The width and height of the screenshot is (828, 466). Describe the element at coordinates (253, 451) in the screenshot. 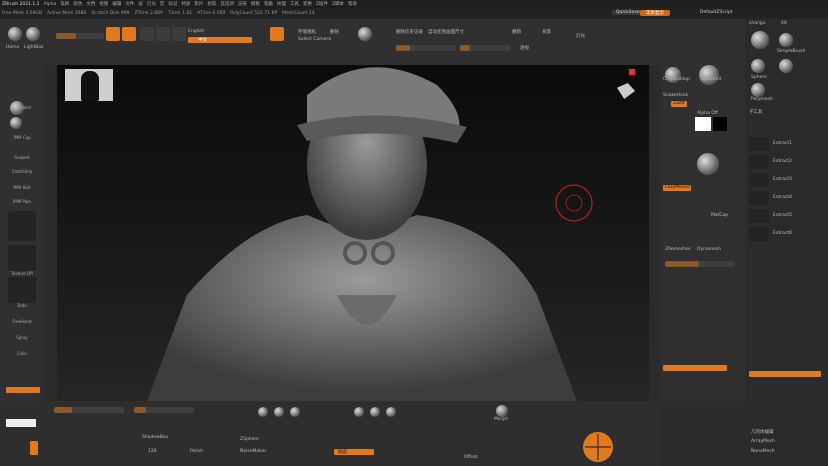

I see `noisemaker-label: NoiseMaker` at that location.